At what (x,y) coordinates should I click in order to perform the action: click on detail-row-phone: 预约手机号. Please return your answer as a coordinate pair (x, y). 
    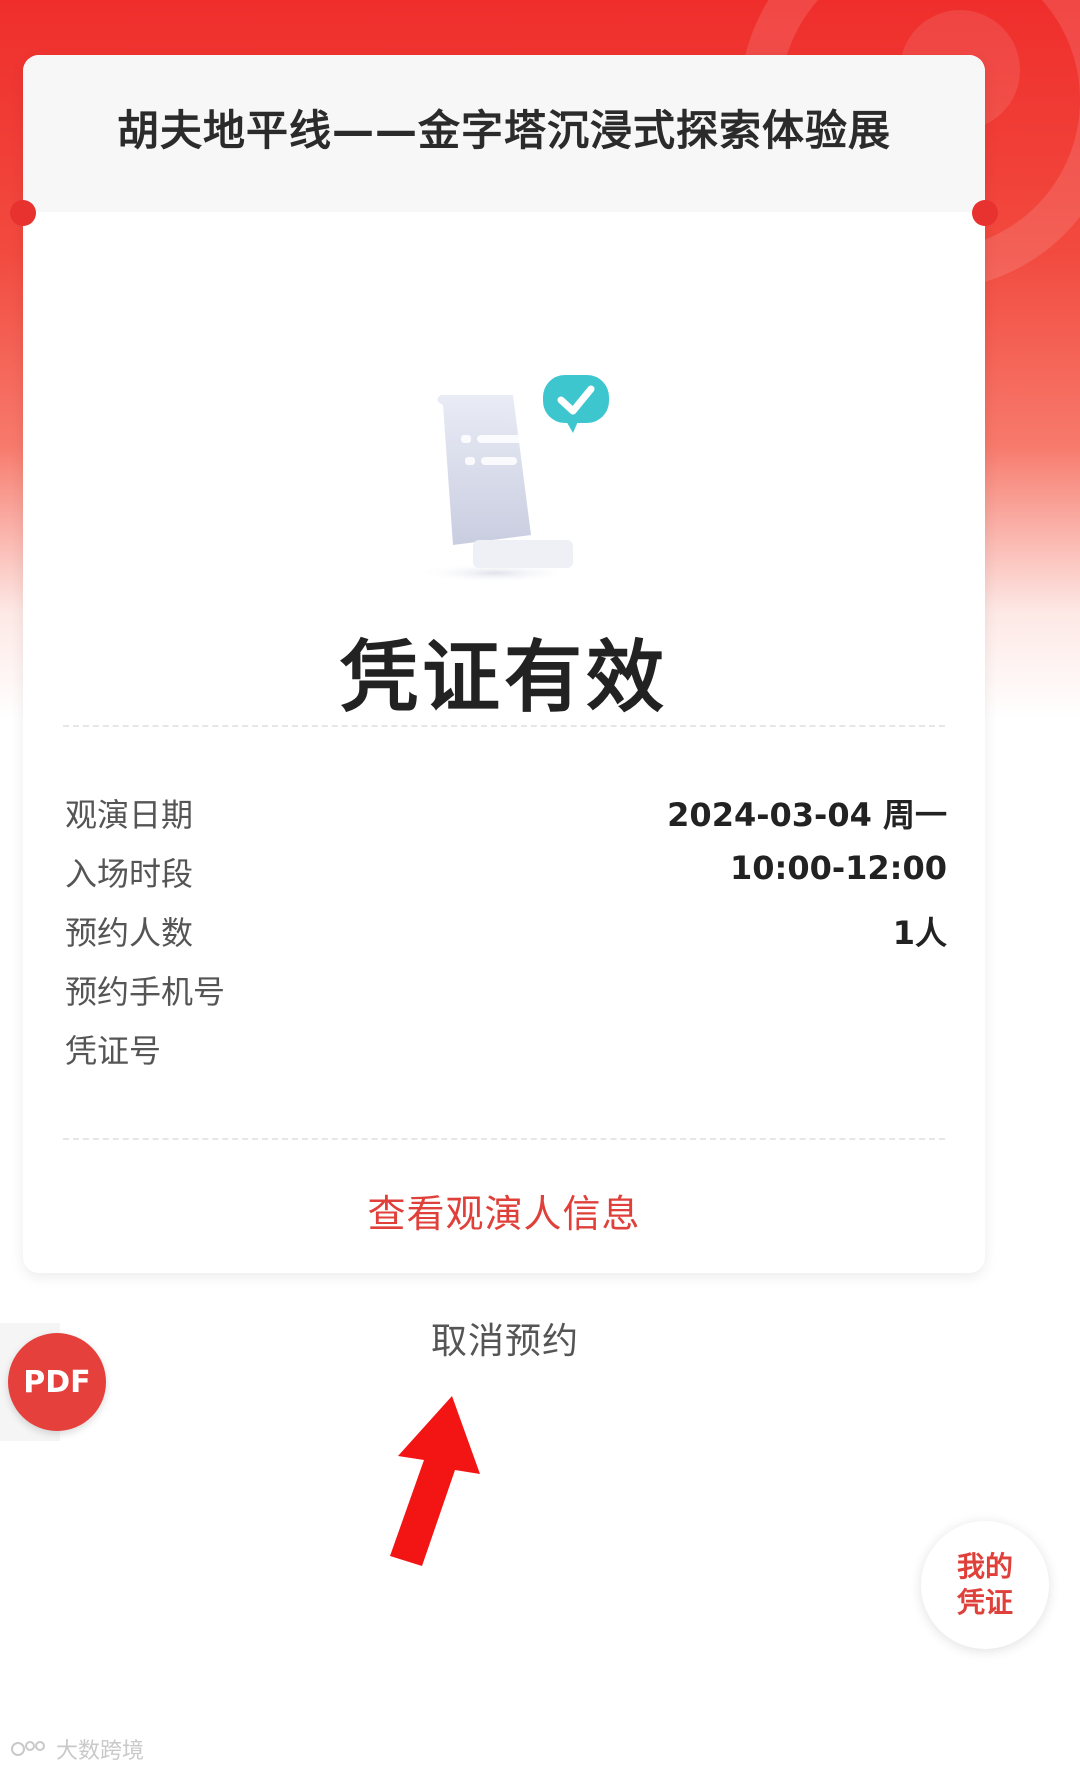
    Looking at the image, I should click on (506, 992).